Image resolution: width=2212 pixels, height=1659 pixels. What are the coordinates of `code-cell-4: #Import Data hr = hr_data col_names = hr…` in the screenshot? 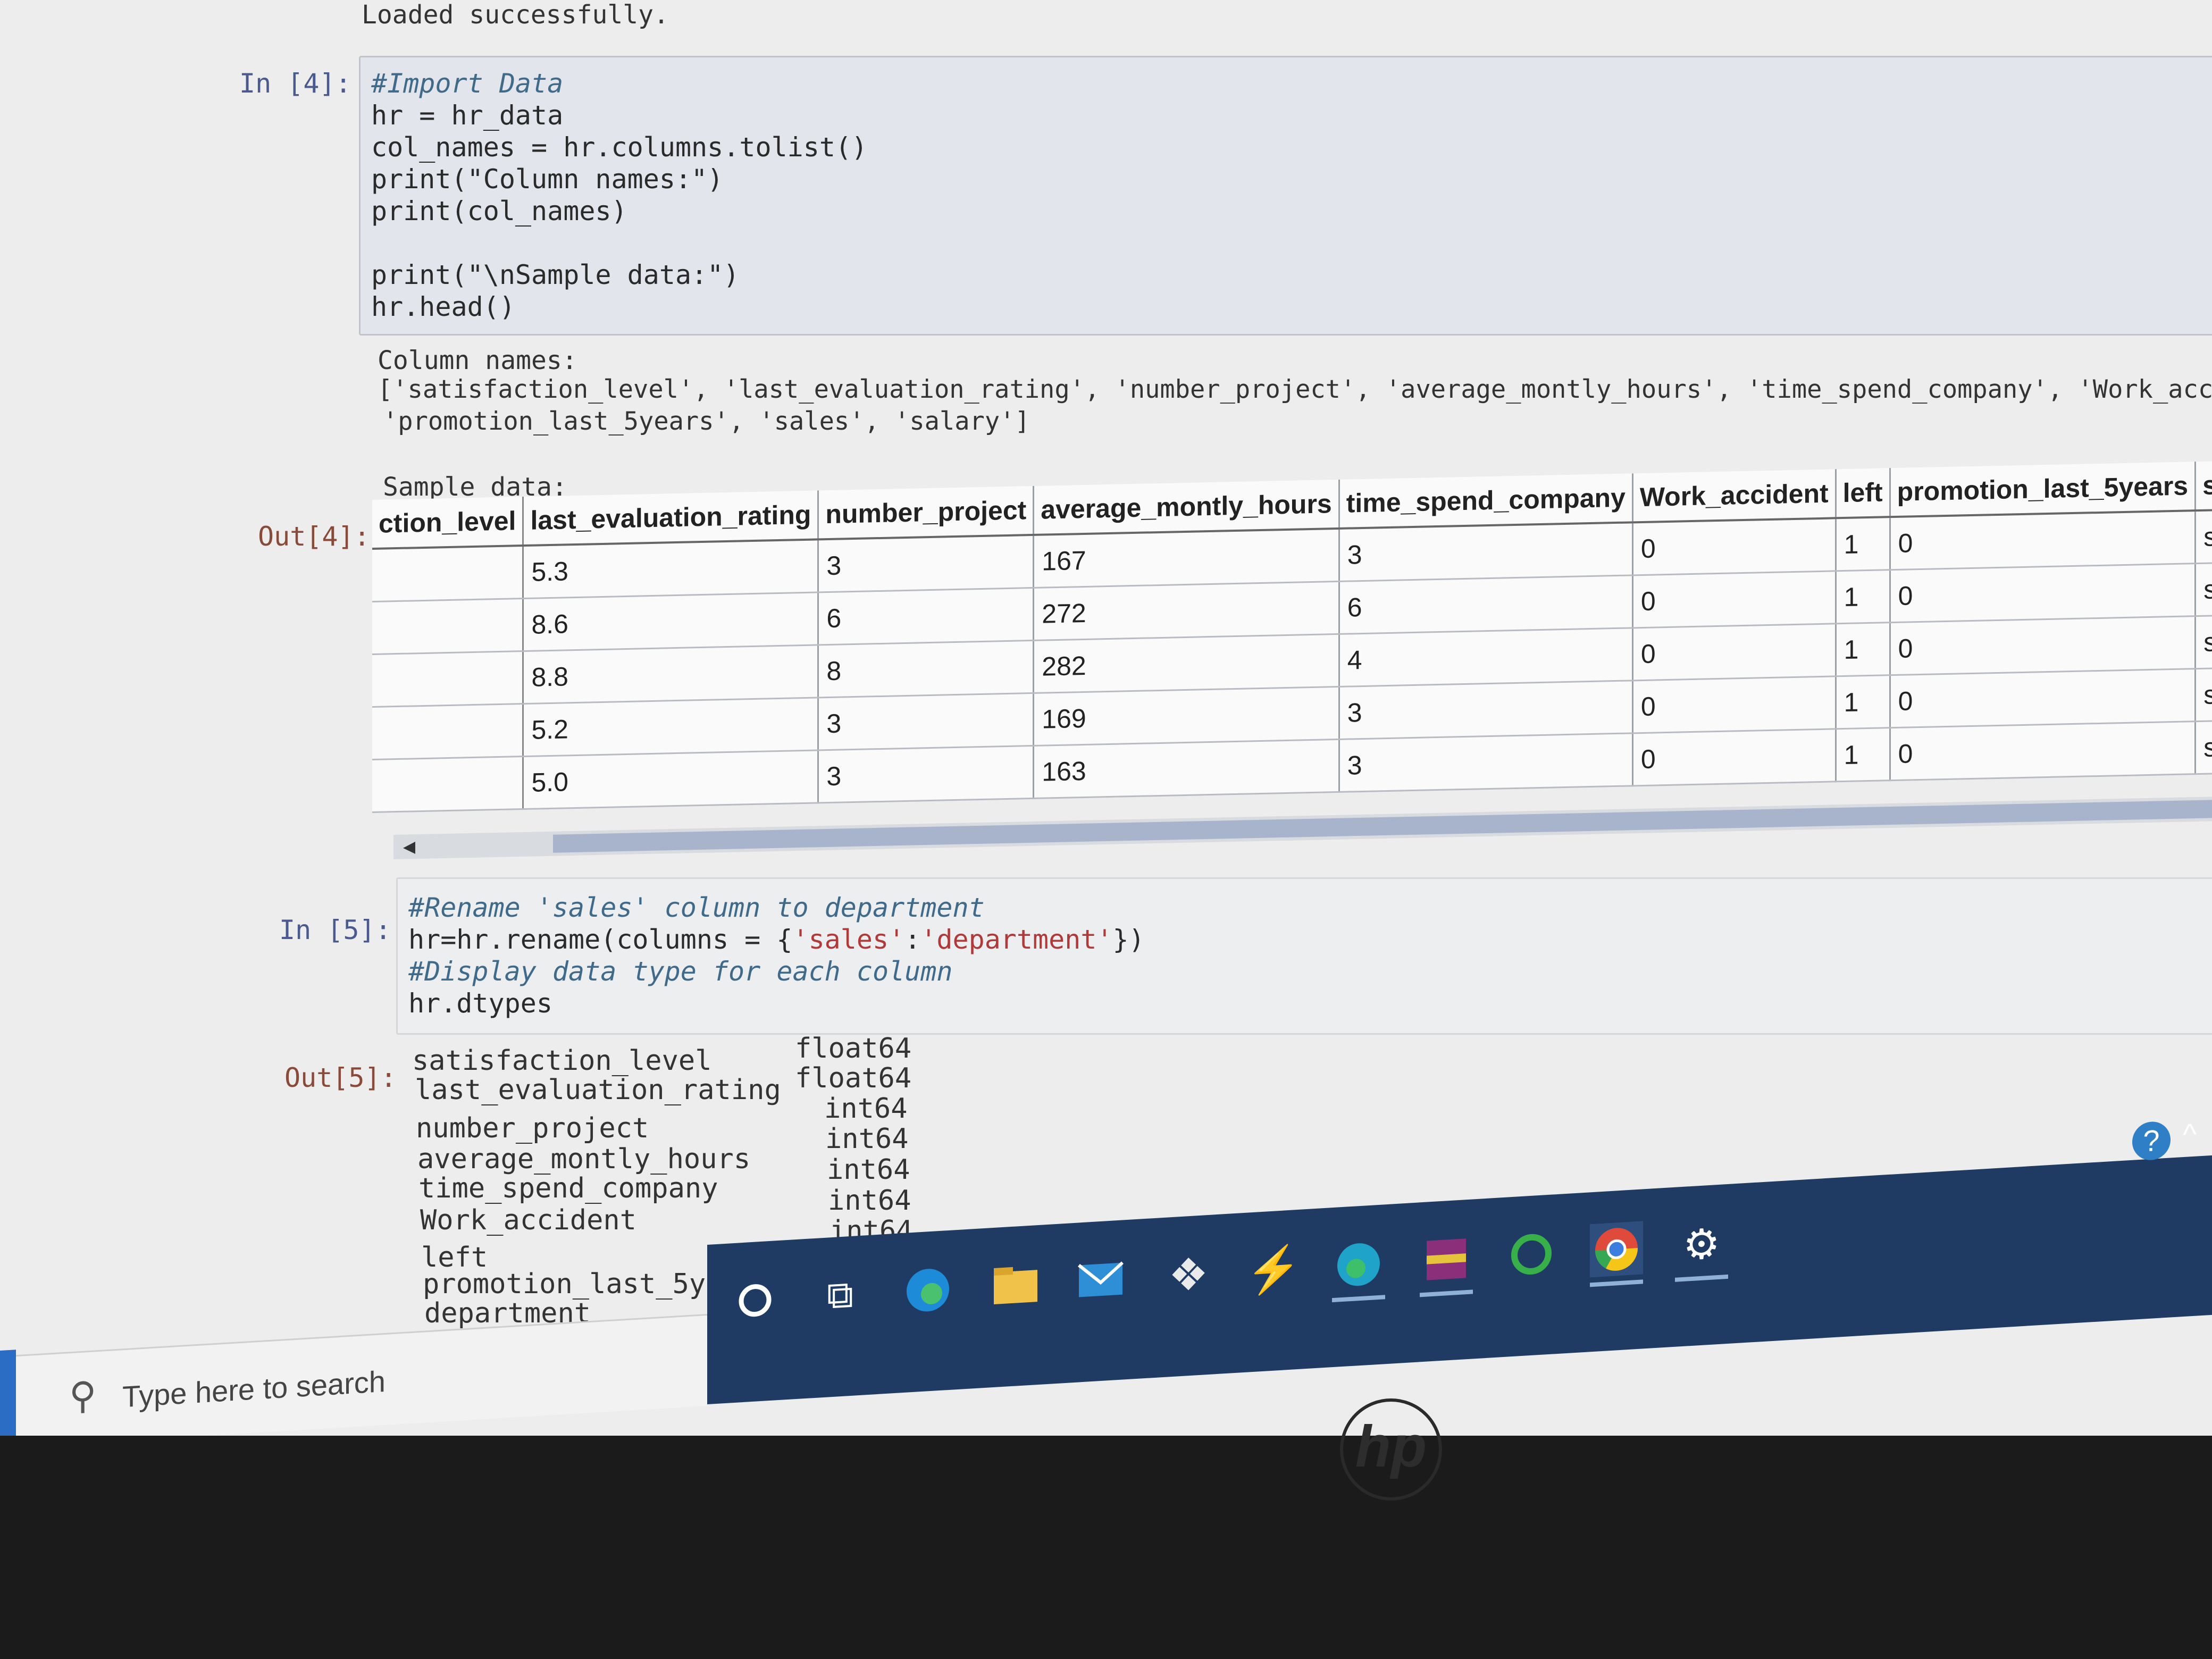 It's located at (1285, 196).